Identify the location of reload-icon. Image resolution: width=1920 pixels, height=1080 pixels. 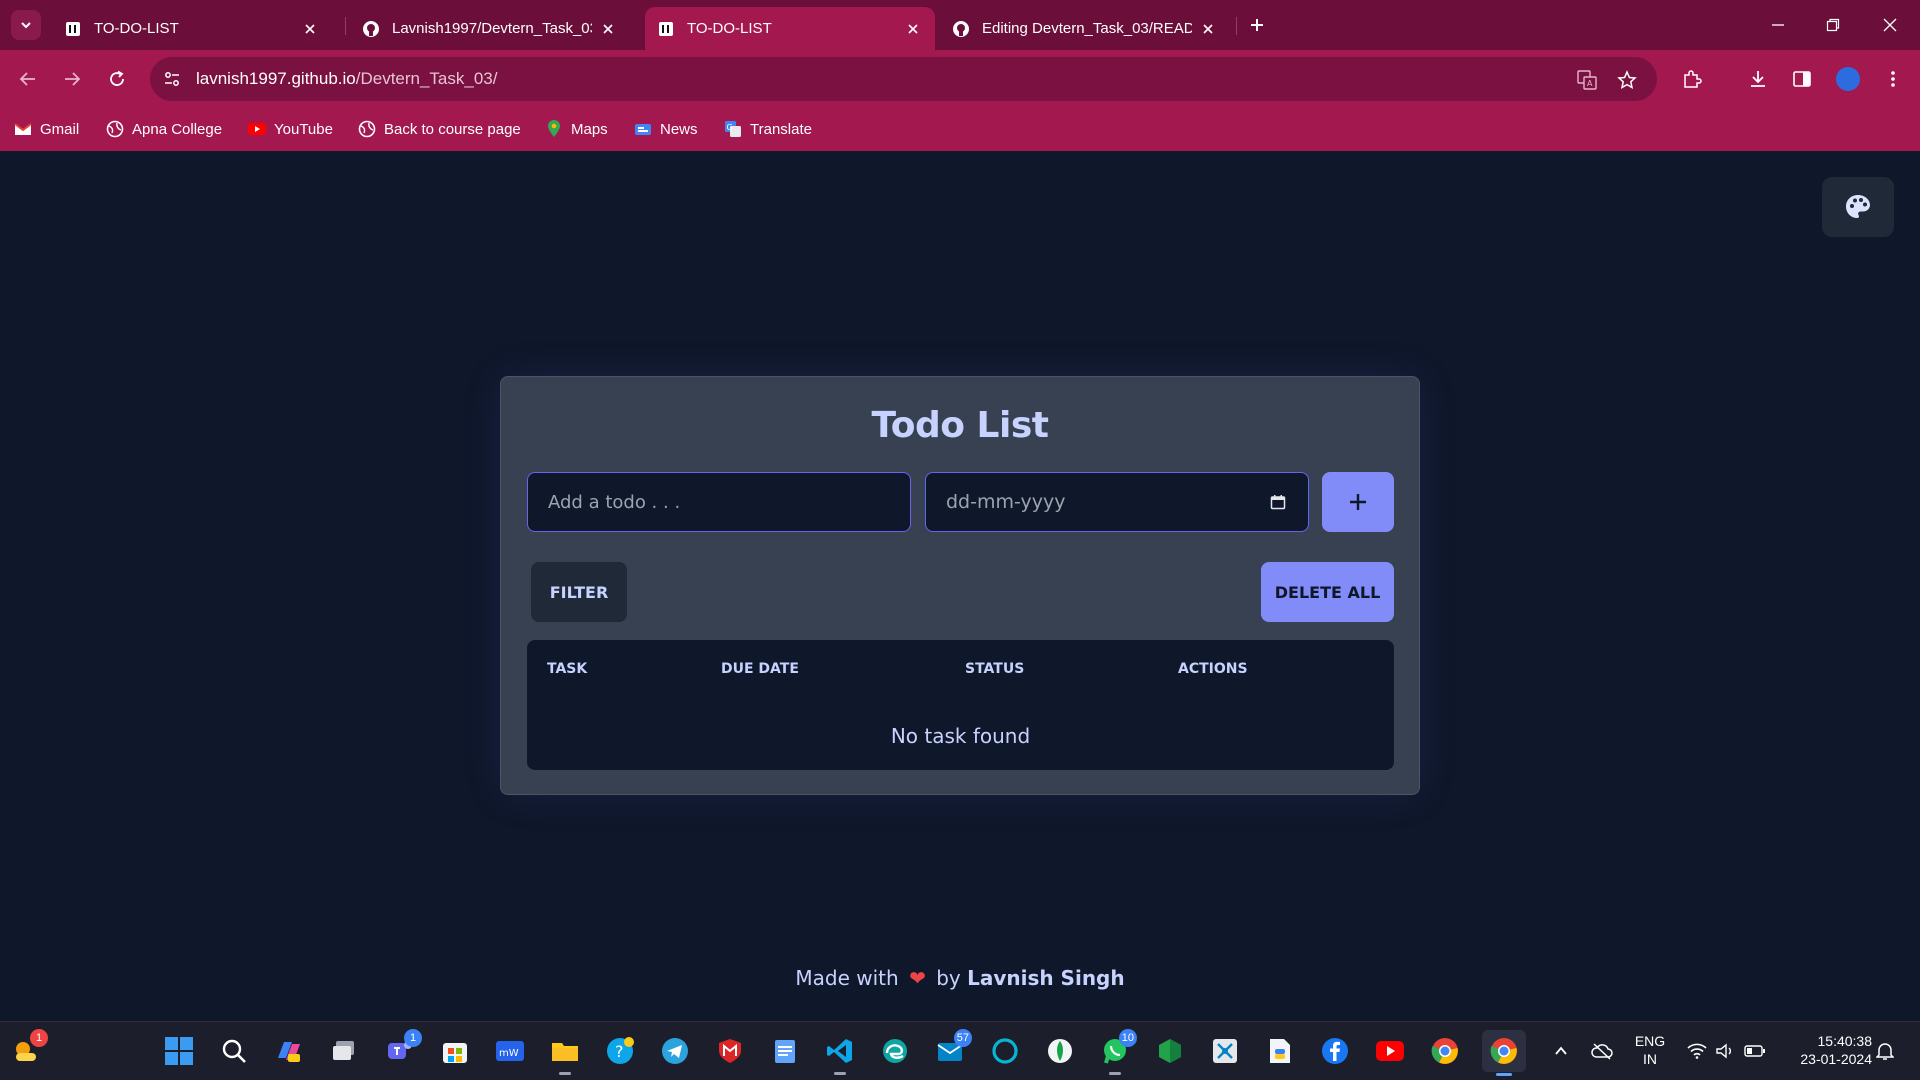
(117, 78).